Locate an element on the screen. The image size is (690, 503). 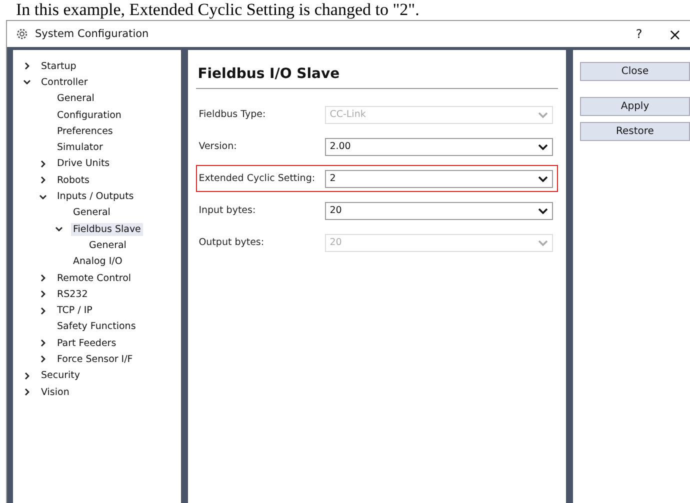
tree-item: Inputs / Outputs is located at coordinates (95, 197).